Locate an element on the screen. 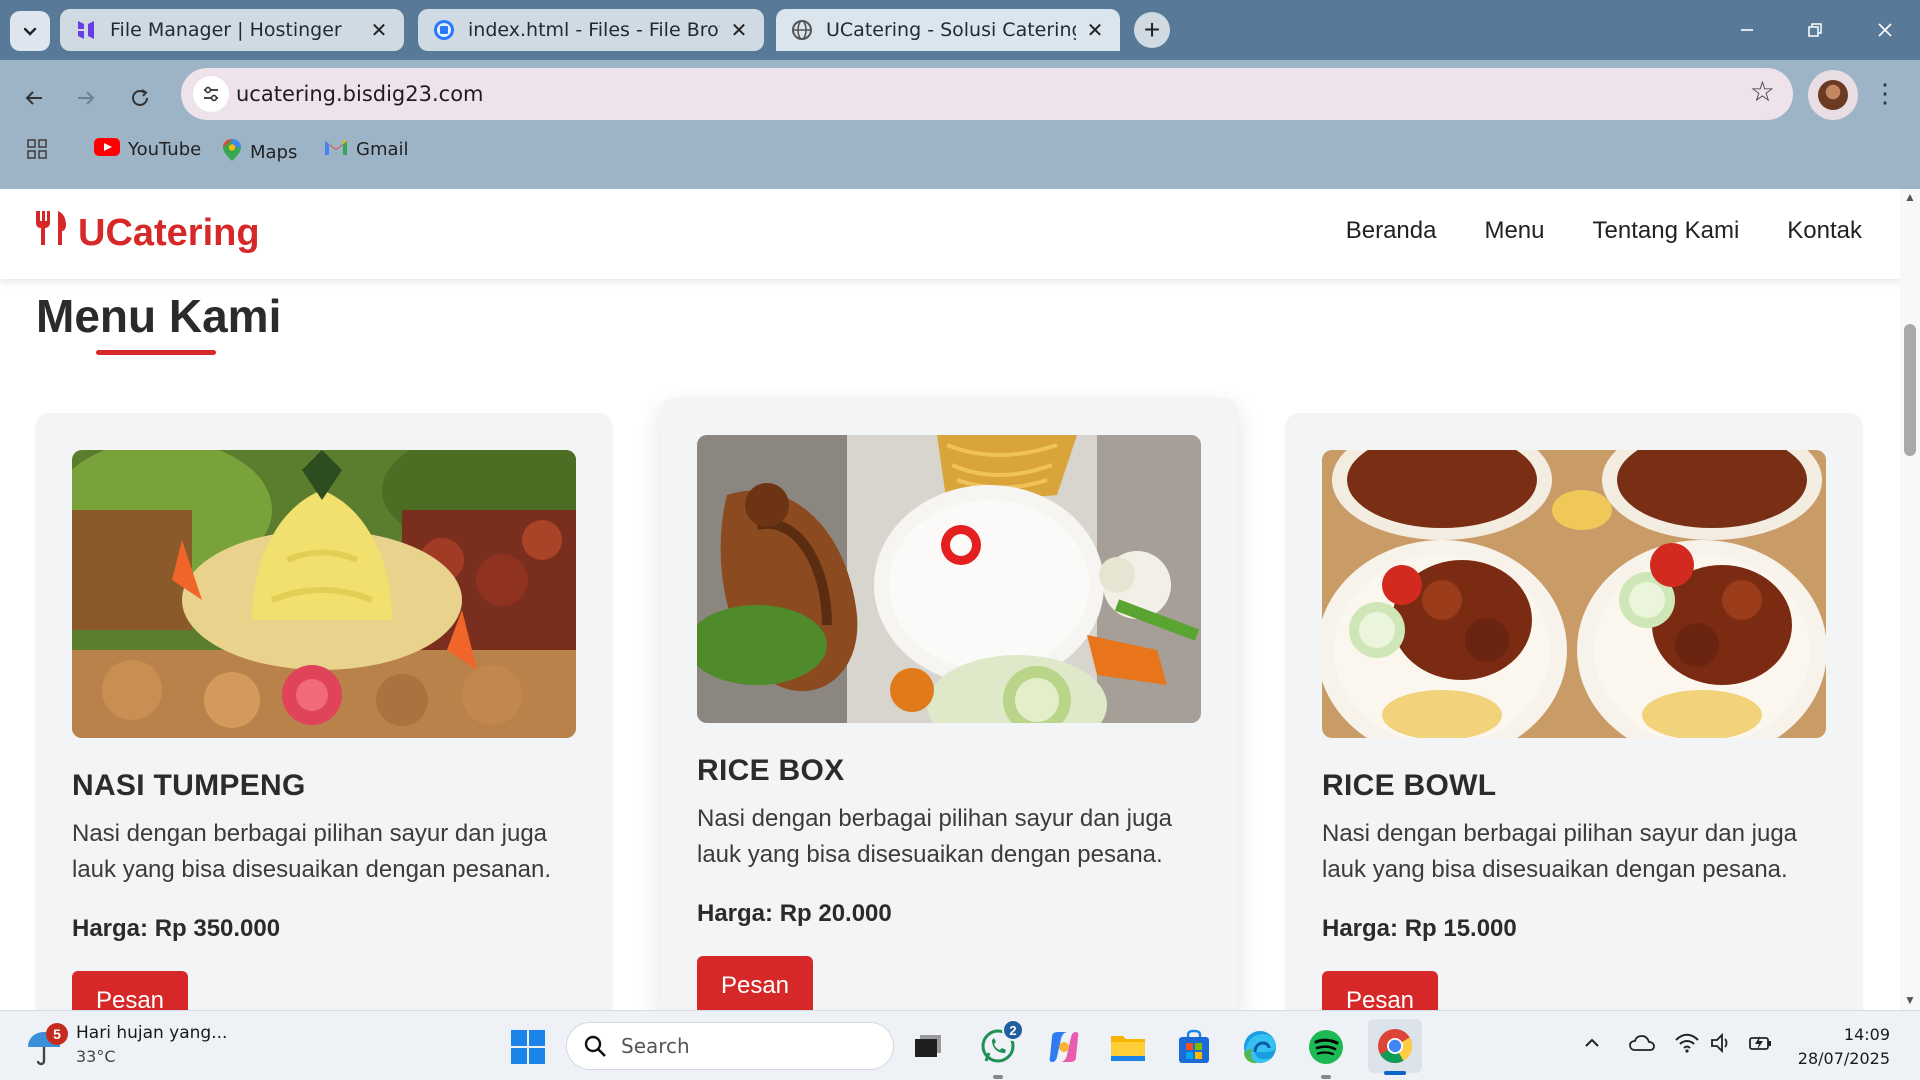 The image size is (1920, 1080). forward-button is located at coordinates (86, 98).